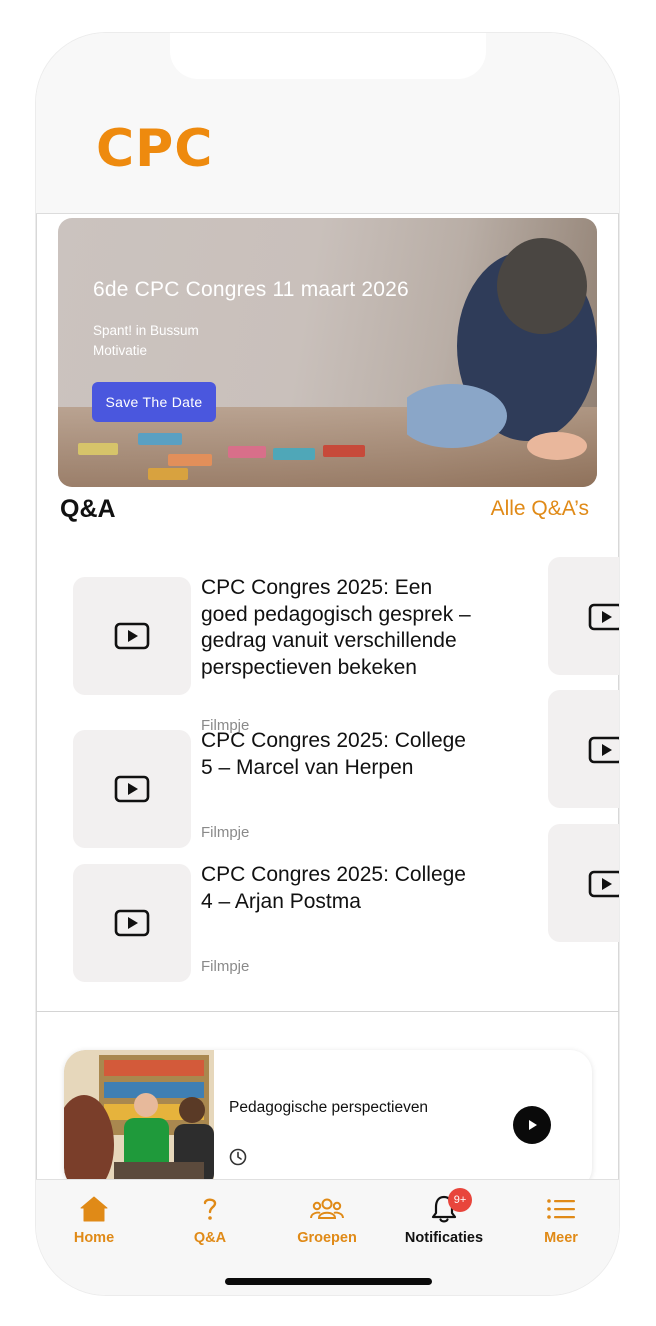 The width and height of the screenshot is (656, 1326). What do you see at coordinates (328, 1120) in the screenshot?
I see `feature-card: Pedagogische perspectieven` at bounding box center [328, 1120].